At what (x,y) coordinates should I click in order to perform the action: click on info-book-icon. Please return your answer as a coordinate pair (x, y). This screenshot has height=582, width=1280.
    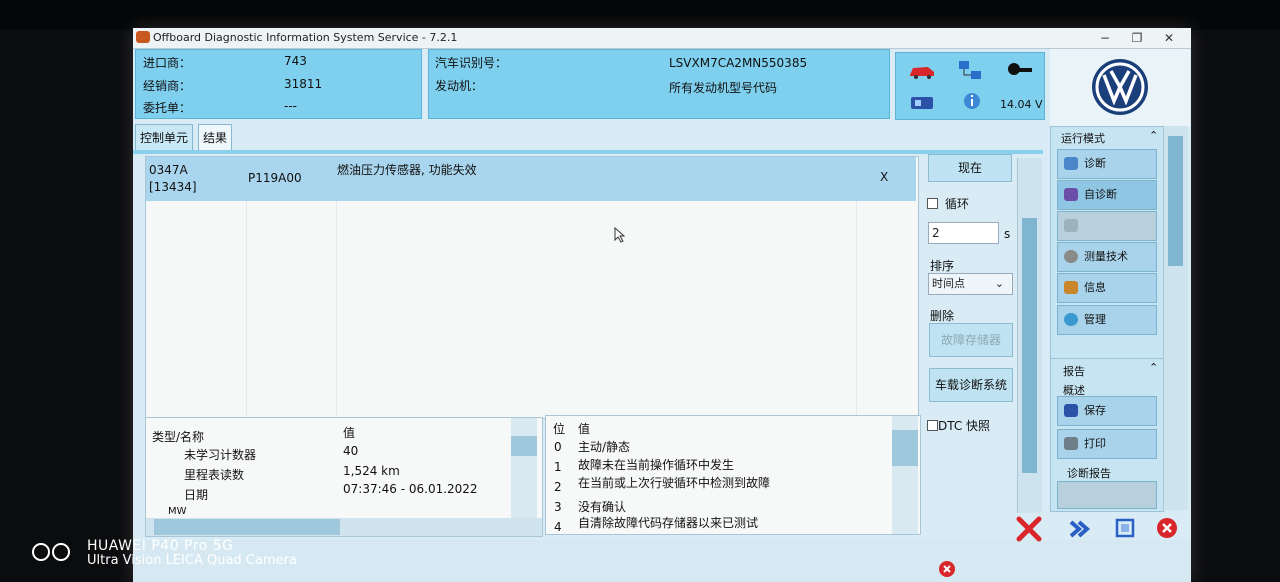
    Looking at the image, I should click on (1071, 287).